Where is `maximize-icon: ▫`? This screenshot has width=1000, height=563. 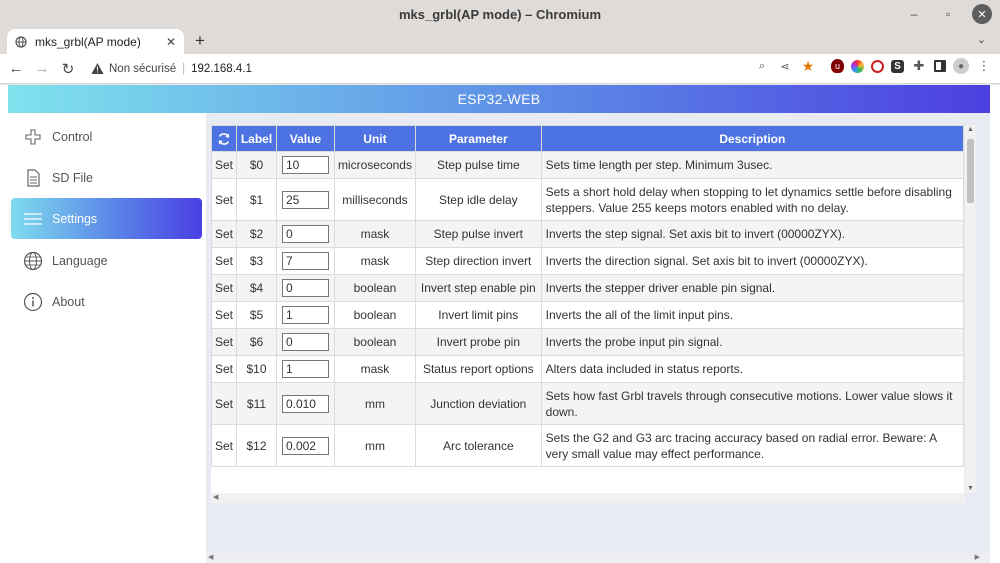
maximize-icon: ▫ is located at coordinates (948, 14).